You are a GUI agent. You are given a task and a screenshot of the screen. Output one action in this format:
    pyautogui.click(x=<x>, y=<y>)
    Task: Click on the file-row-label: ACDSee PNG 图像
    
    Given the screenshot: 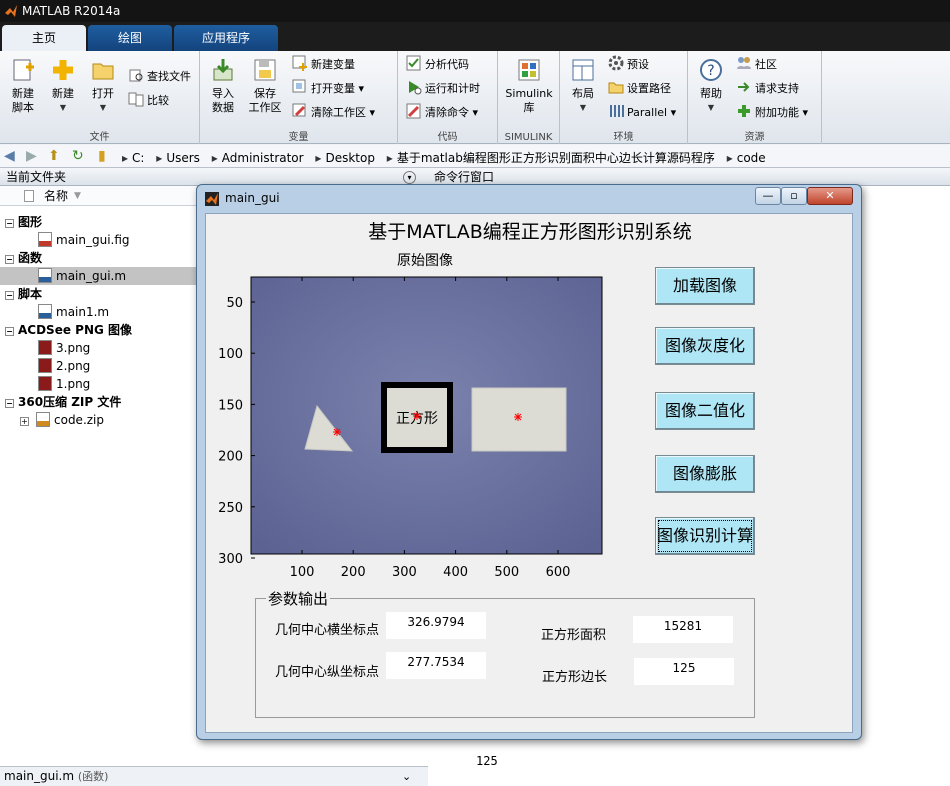 What is the action you would take?
    pyautogui.click(x=75, y=330)
    